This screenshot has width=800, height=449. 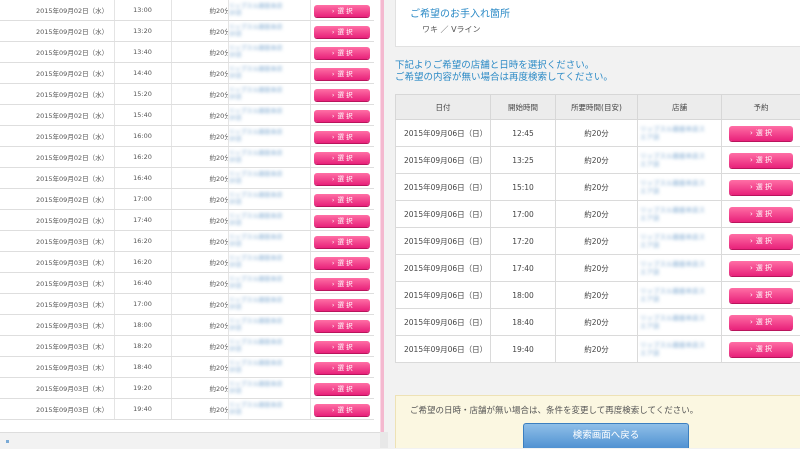 I want to click on horizontal-scrollbar, so click(x=190, y=440).